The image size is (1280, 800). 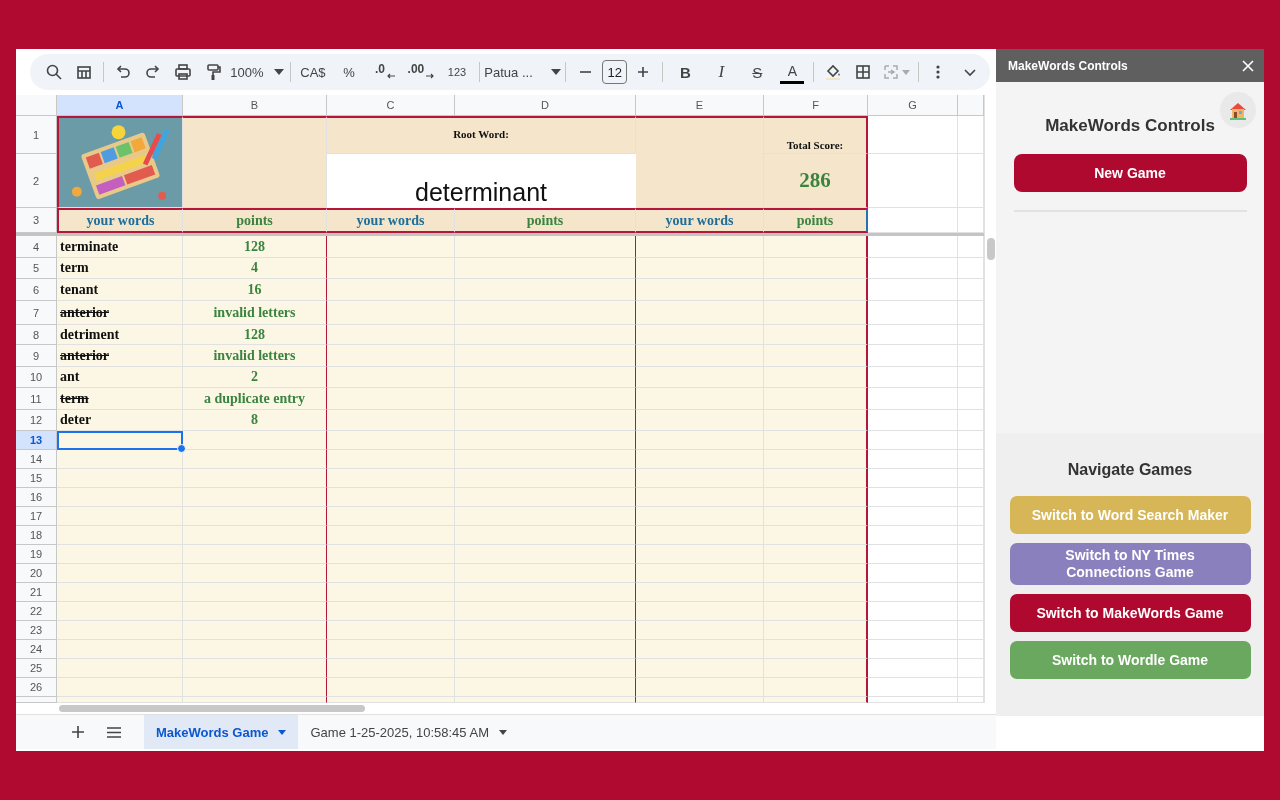 I want to click on row-header: 14, so click(x=36, y=459).